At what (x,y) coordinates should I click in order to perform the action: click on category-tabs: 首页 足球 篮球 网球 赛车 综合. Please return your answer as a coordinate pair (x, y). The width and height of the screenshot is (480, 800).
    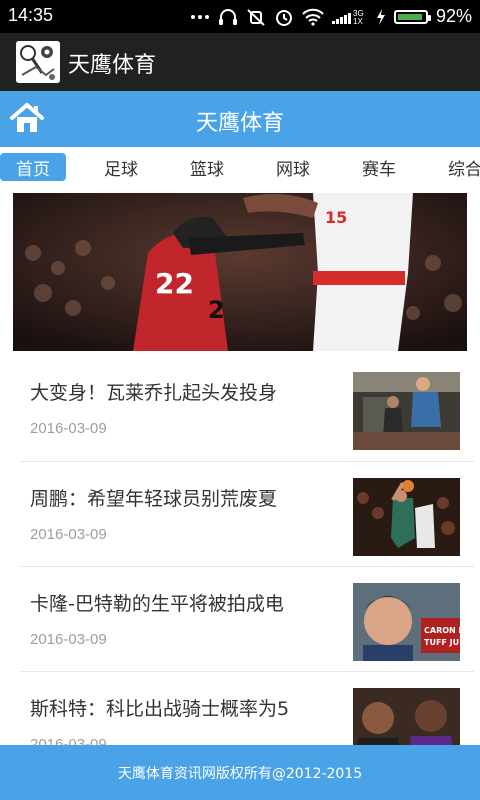
    Looking at the image, I should click on (240, 167).